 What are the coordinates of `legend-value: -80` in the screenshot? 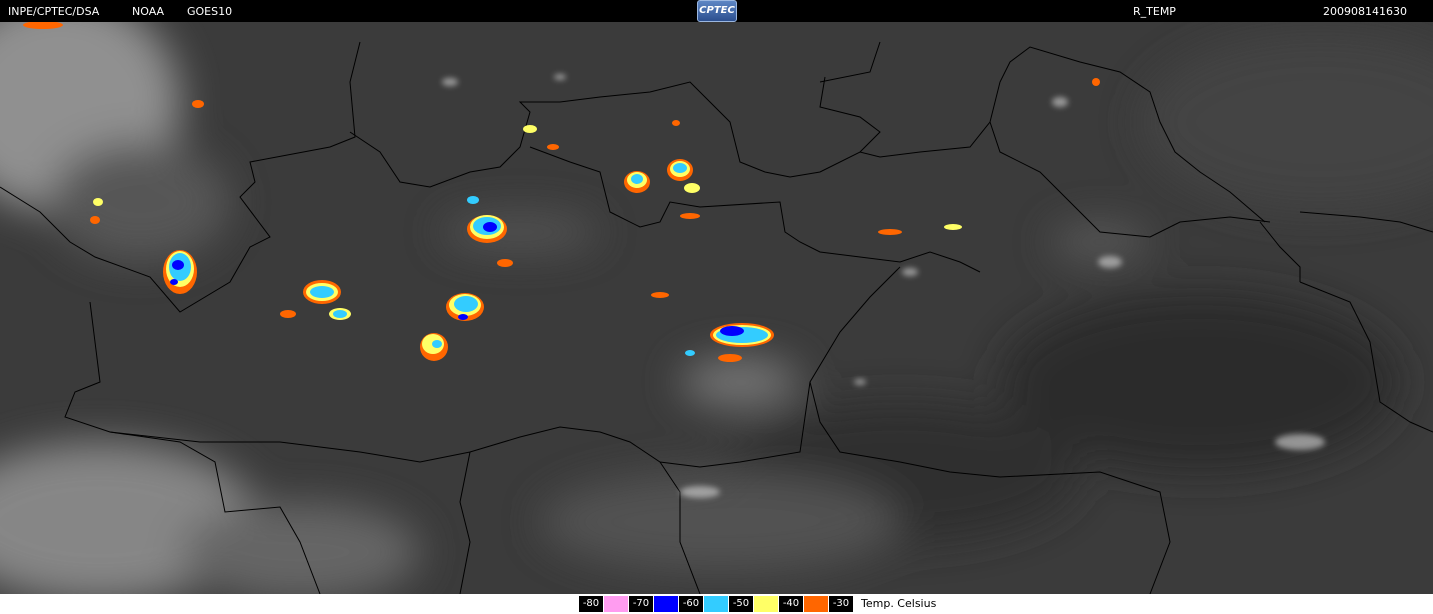 It's located at (591, 604).